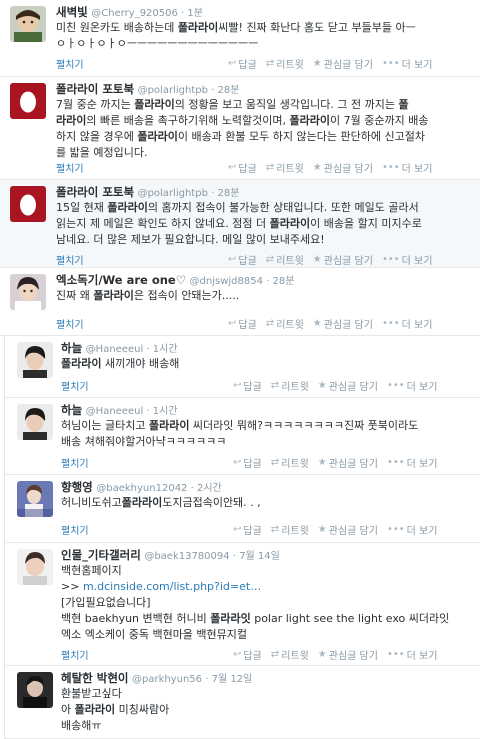 This screenshot has width=480, height=739. Describe the element at coordinates (167, 679) in the screenshot. I see `user-handle: @parkhyun56` at that location.